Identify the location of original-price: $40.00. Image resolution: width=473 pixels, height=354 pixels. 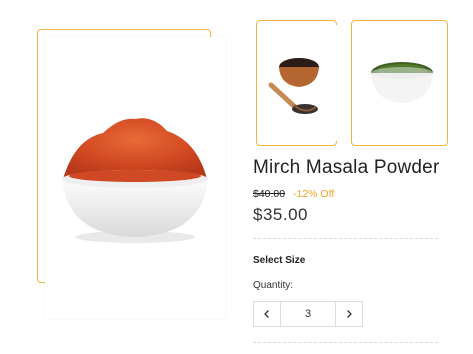
(269, 194).